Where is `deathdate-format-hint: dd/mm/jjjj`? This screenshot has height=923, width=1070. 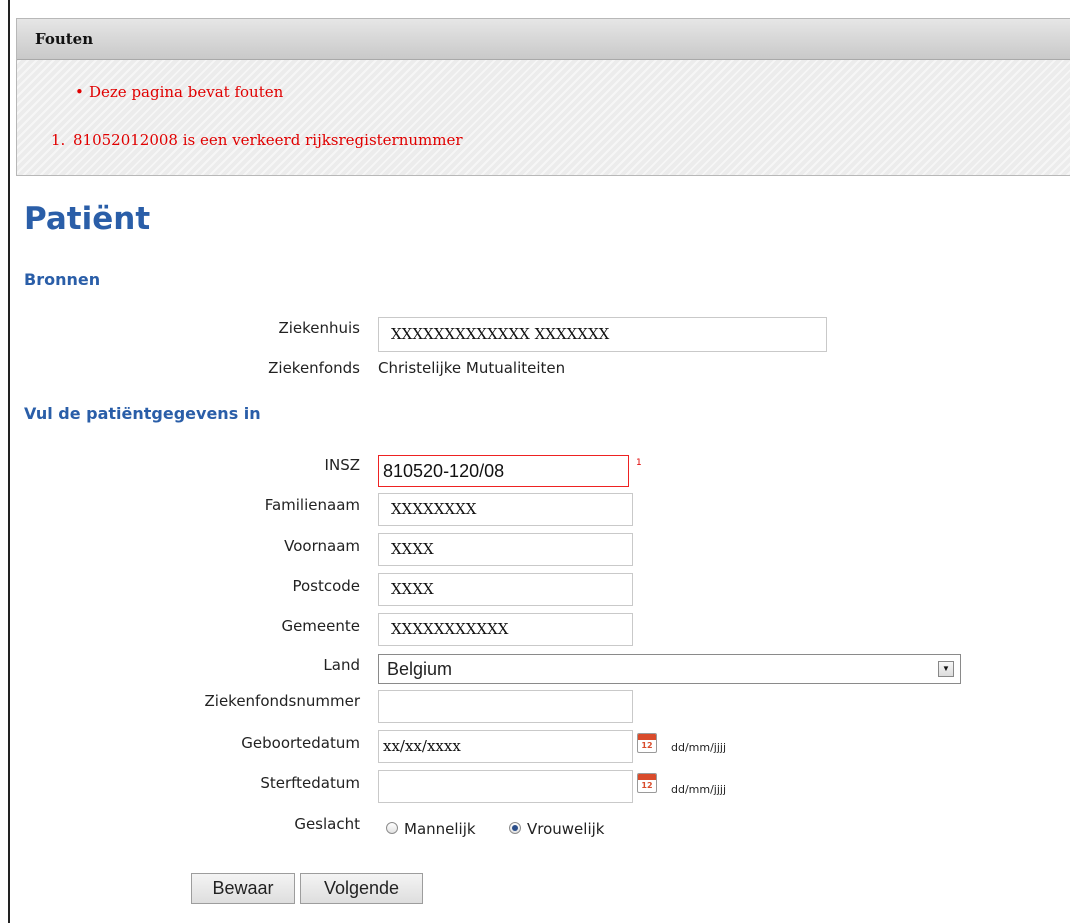
deathdate-format-hint: dd/mm/jjjj is located at coordinates (699, 789).